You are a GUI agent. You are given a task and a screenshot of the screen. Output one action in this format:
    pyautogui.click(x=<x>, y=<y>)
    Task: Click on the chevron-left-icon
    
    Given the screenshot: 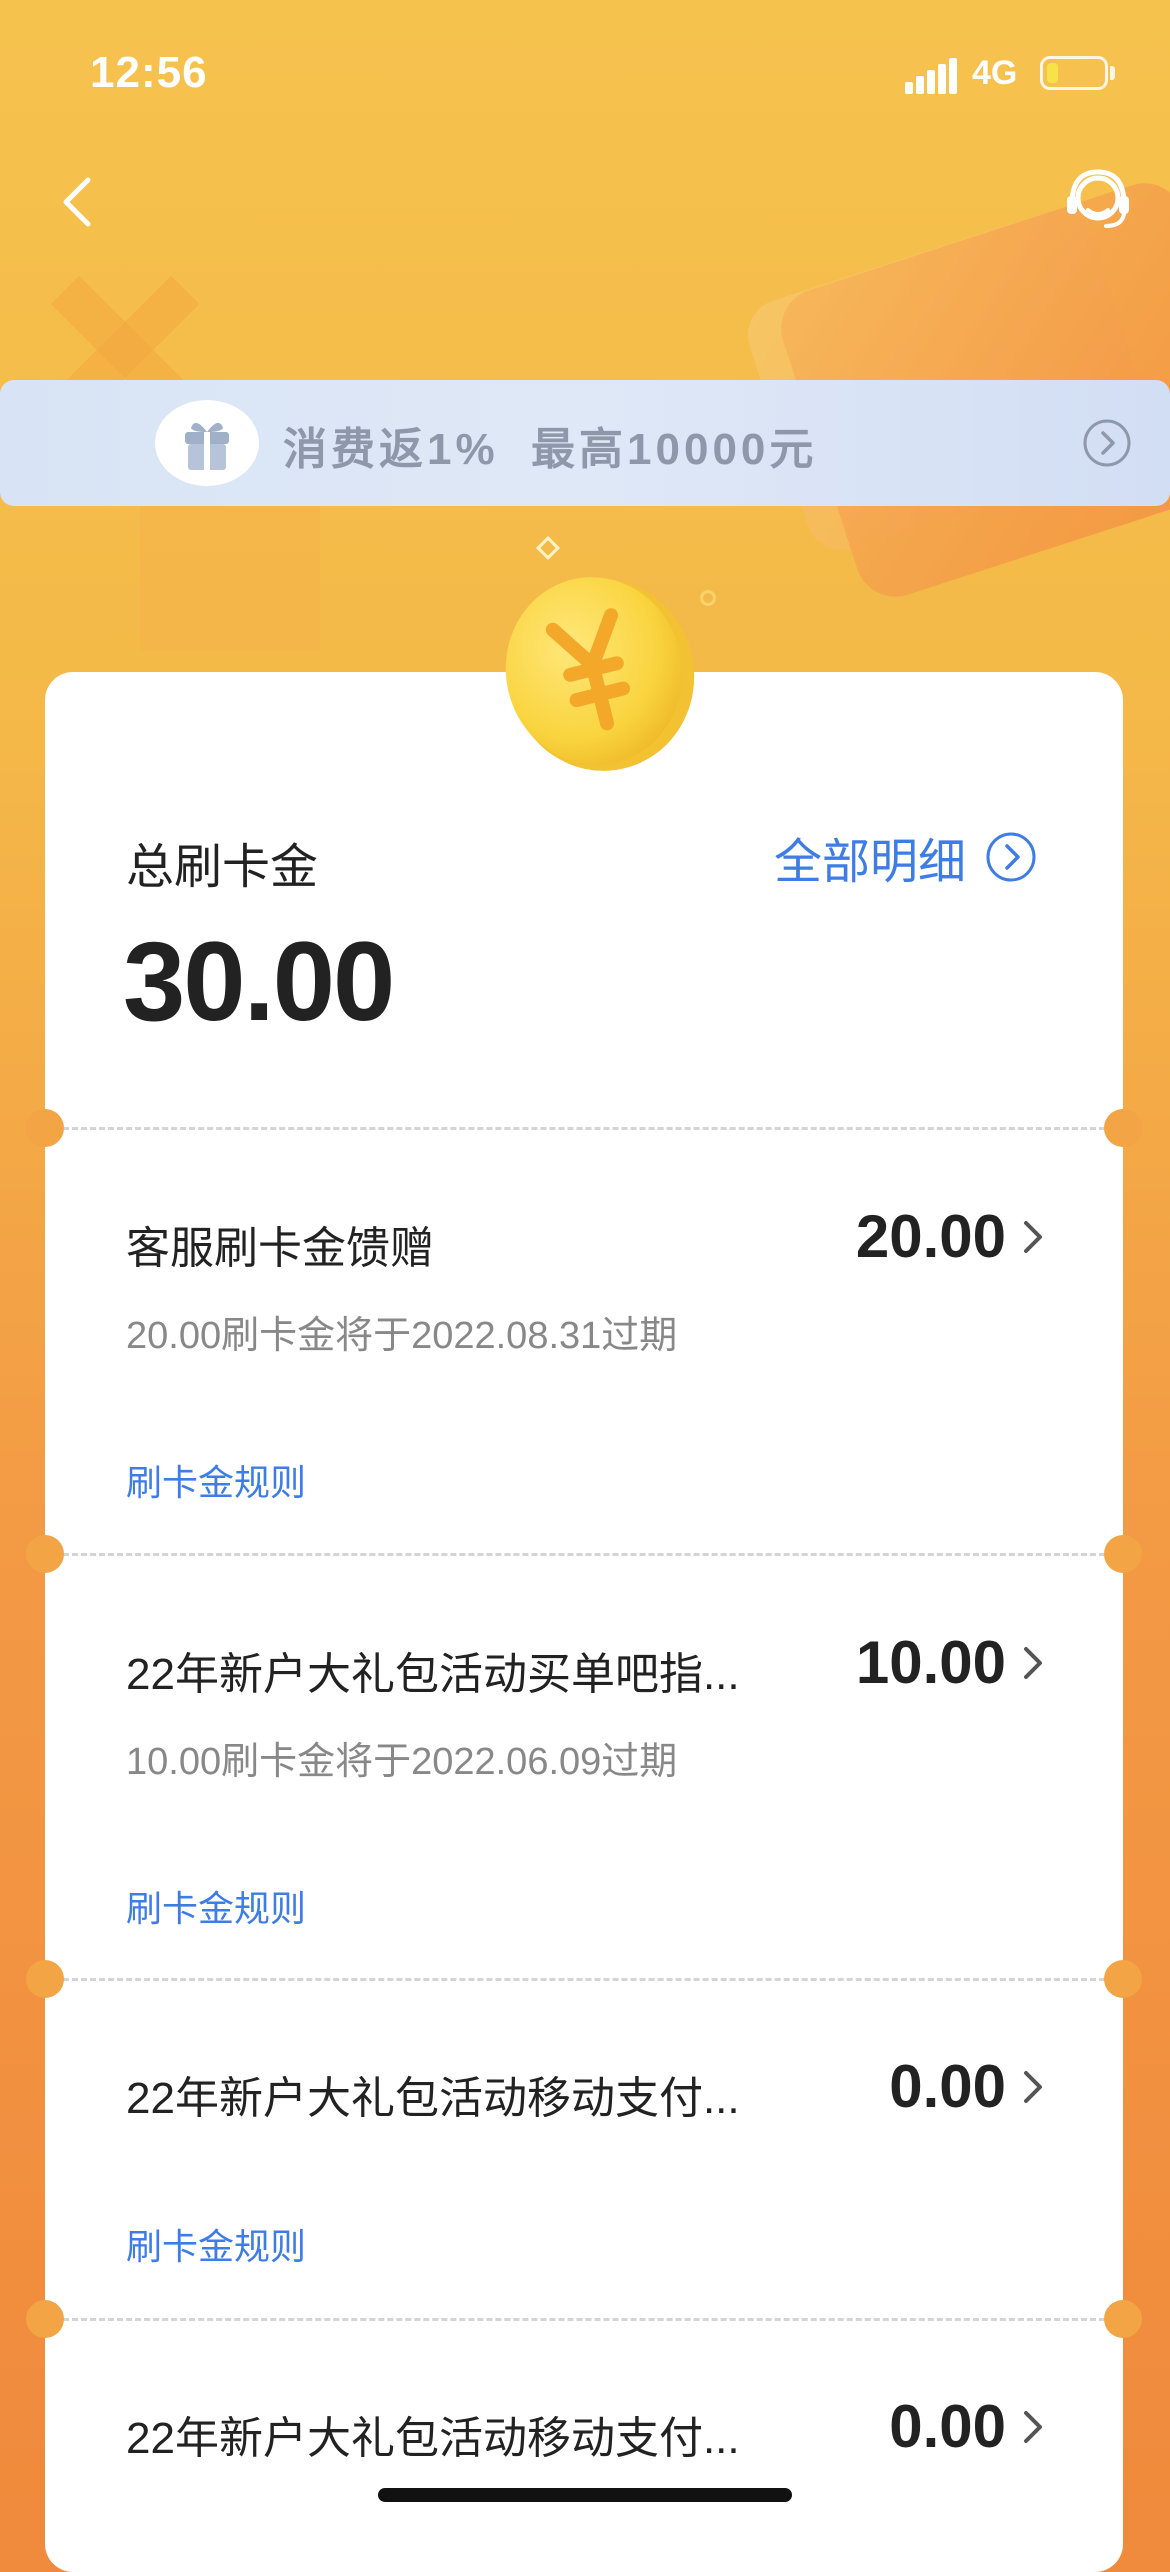 What is the action you would take?
    pyautogui.click(x=80, y=200)
    